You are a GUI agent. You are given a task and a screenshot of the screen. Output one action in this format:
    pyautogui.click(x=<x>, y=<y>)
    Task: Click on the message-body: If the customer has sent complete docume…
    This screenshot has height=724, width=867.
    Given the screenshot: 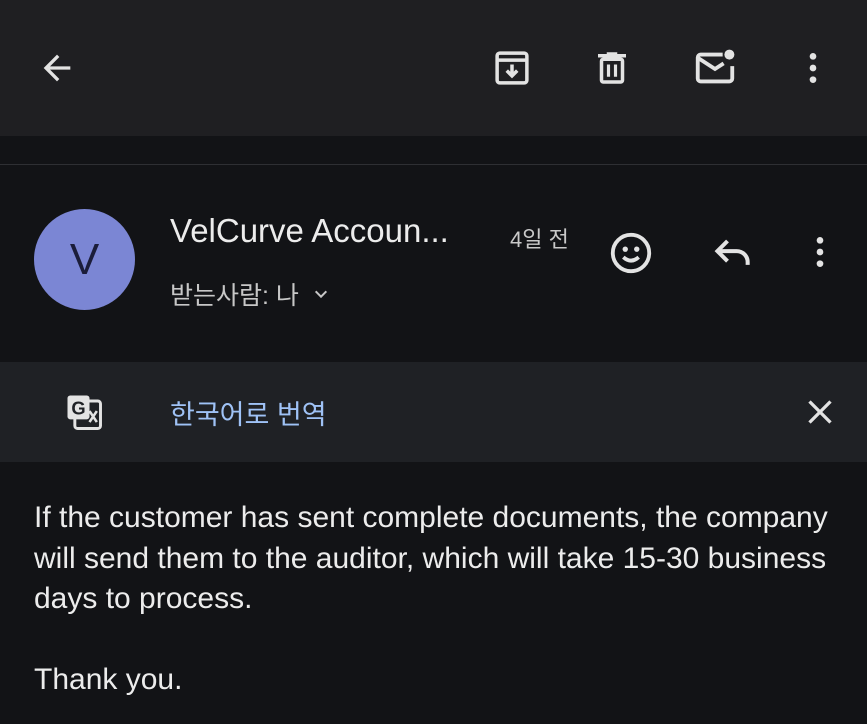 What is the action you would take?
    pyautogui.click(x=431, y=558)
    